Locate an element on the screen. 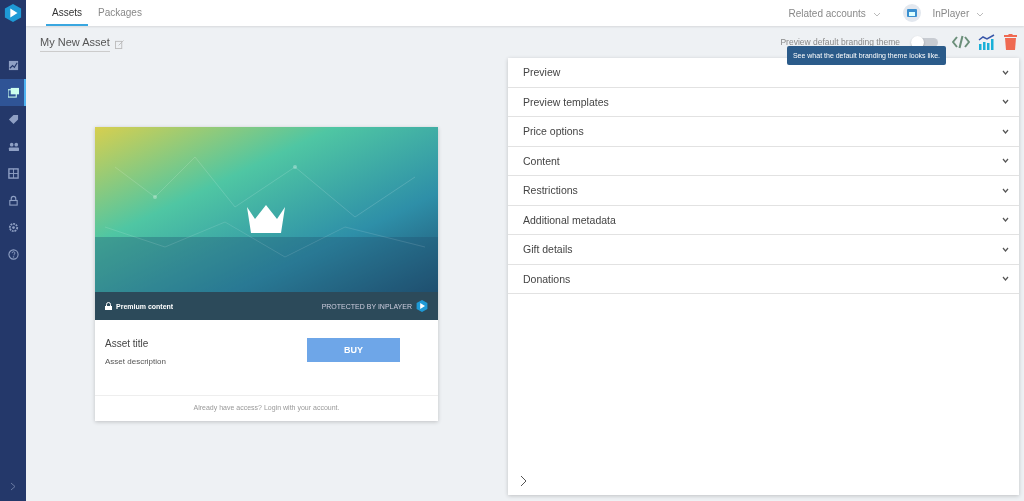  accordion-section: Price options is located at coordinates (763, 132).